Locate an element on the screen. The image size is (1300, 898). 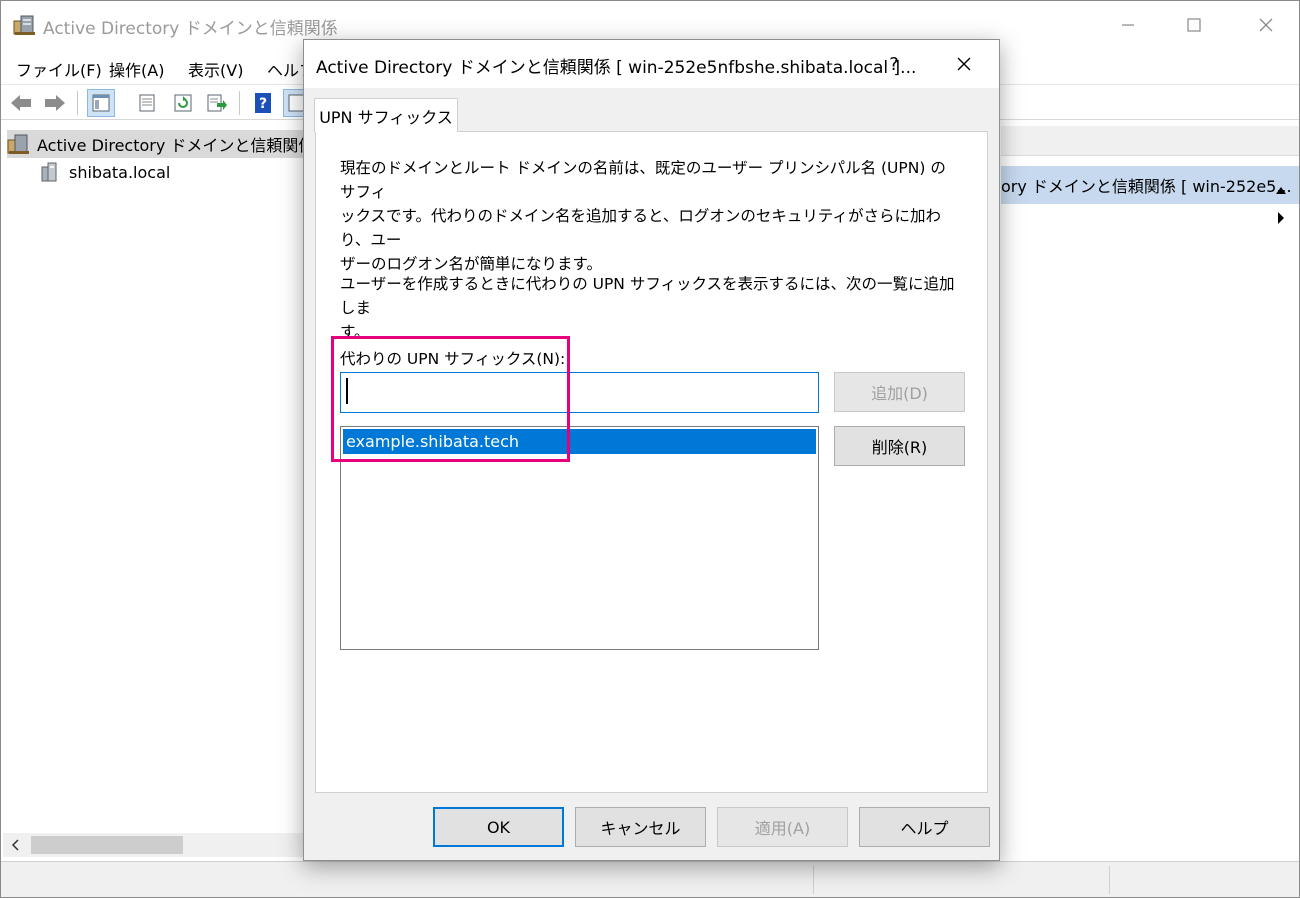
domain-icon is located at coordinates (50, 172).